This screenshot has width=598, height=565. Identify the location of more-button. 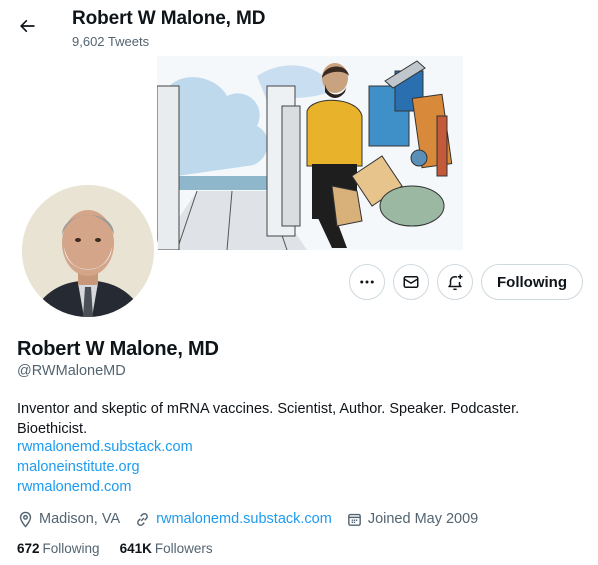
(367, 282).